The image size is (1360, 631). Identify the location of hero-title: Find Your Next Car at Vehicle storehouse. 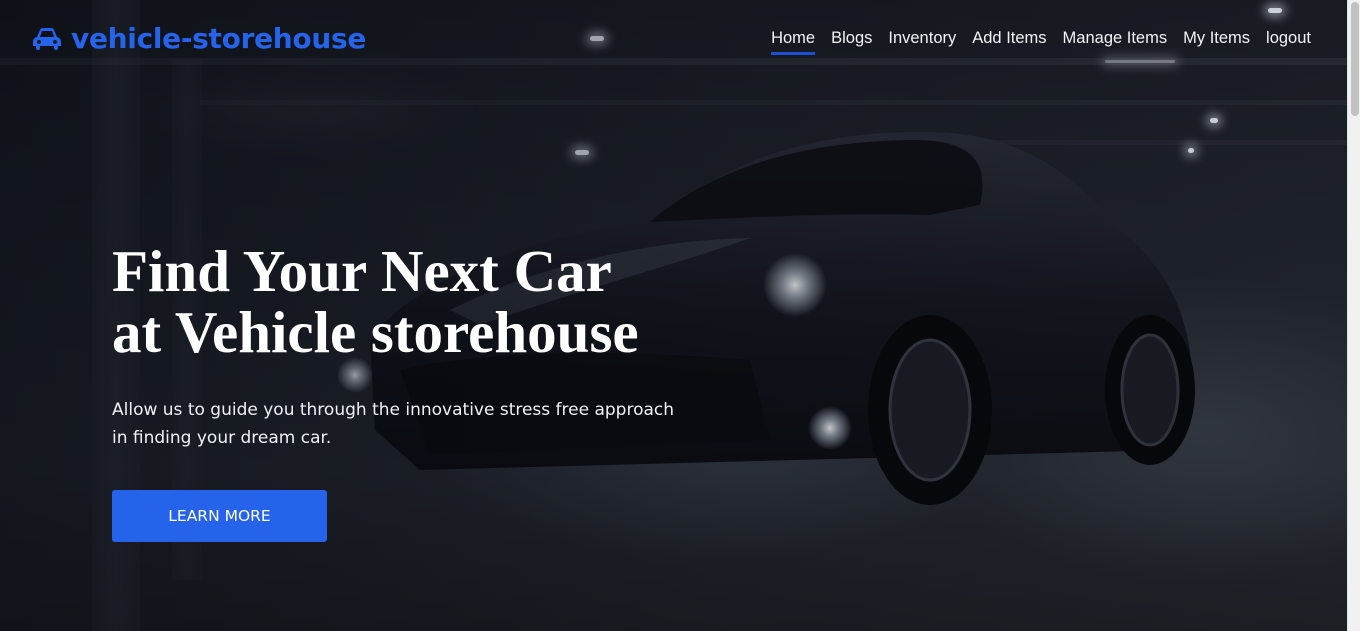
(462, 302).